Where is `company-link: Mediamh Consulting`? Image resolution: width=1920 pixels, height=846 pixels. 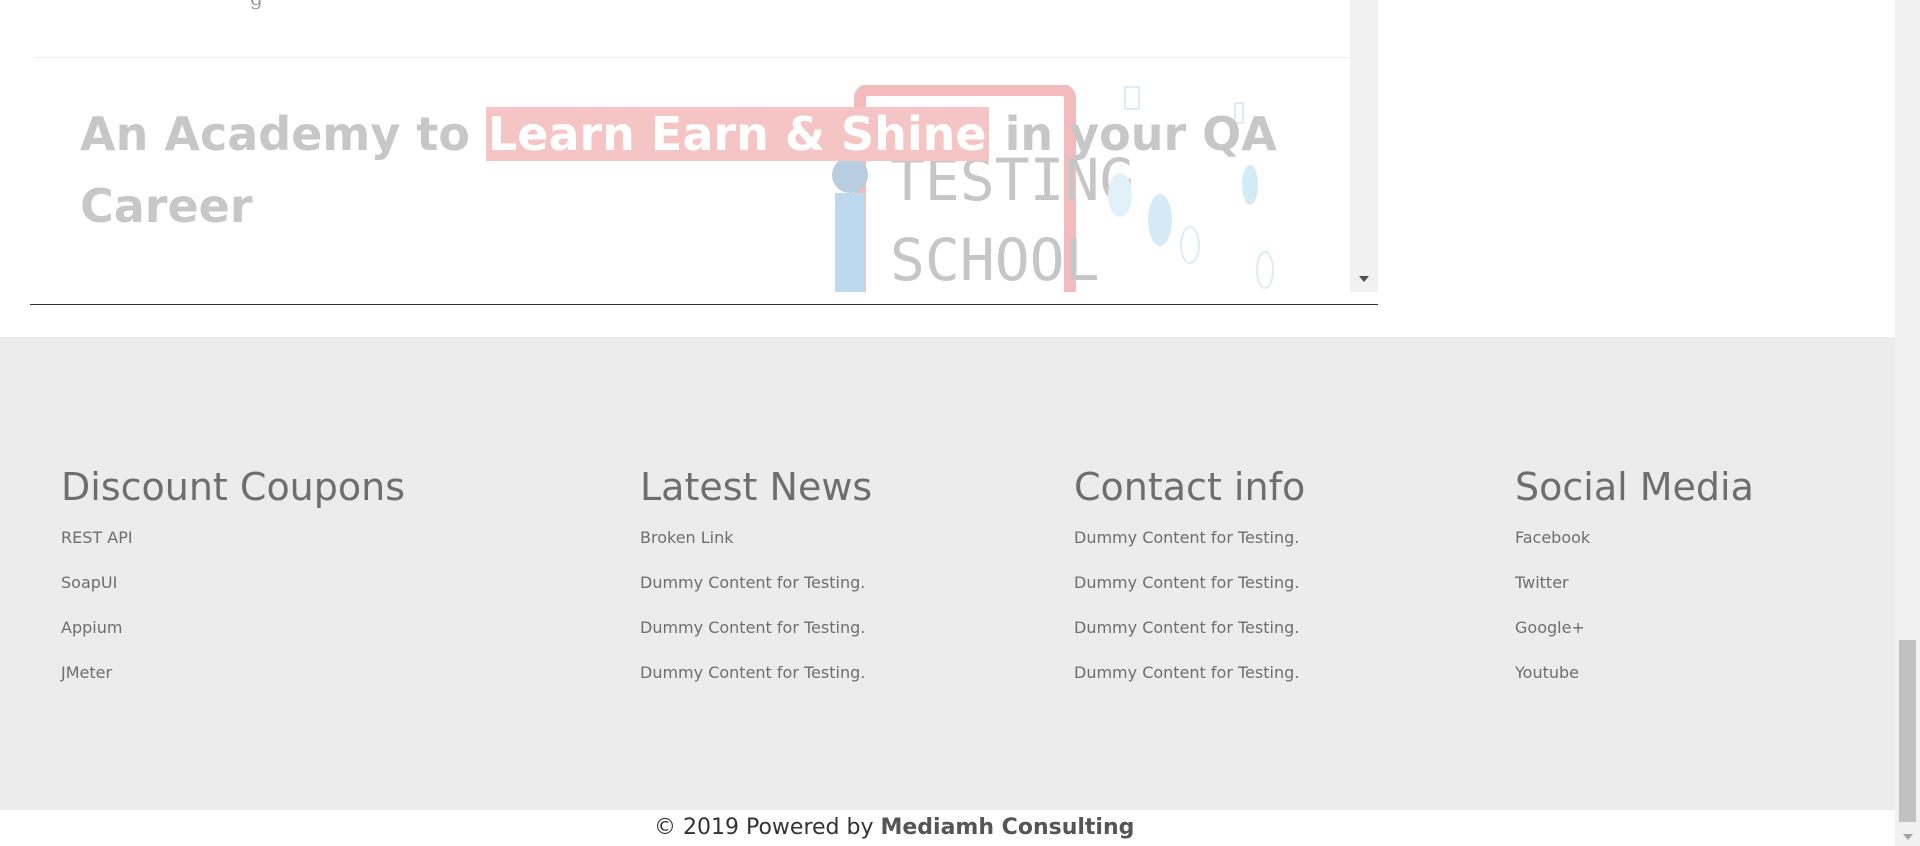 company-link: Mediamh Consulting is located at coordinates (1007, 827).